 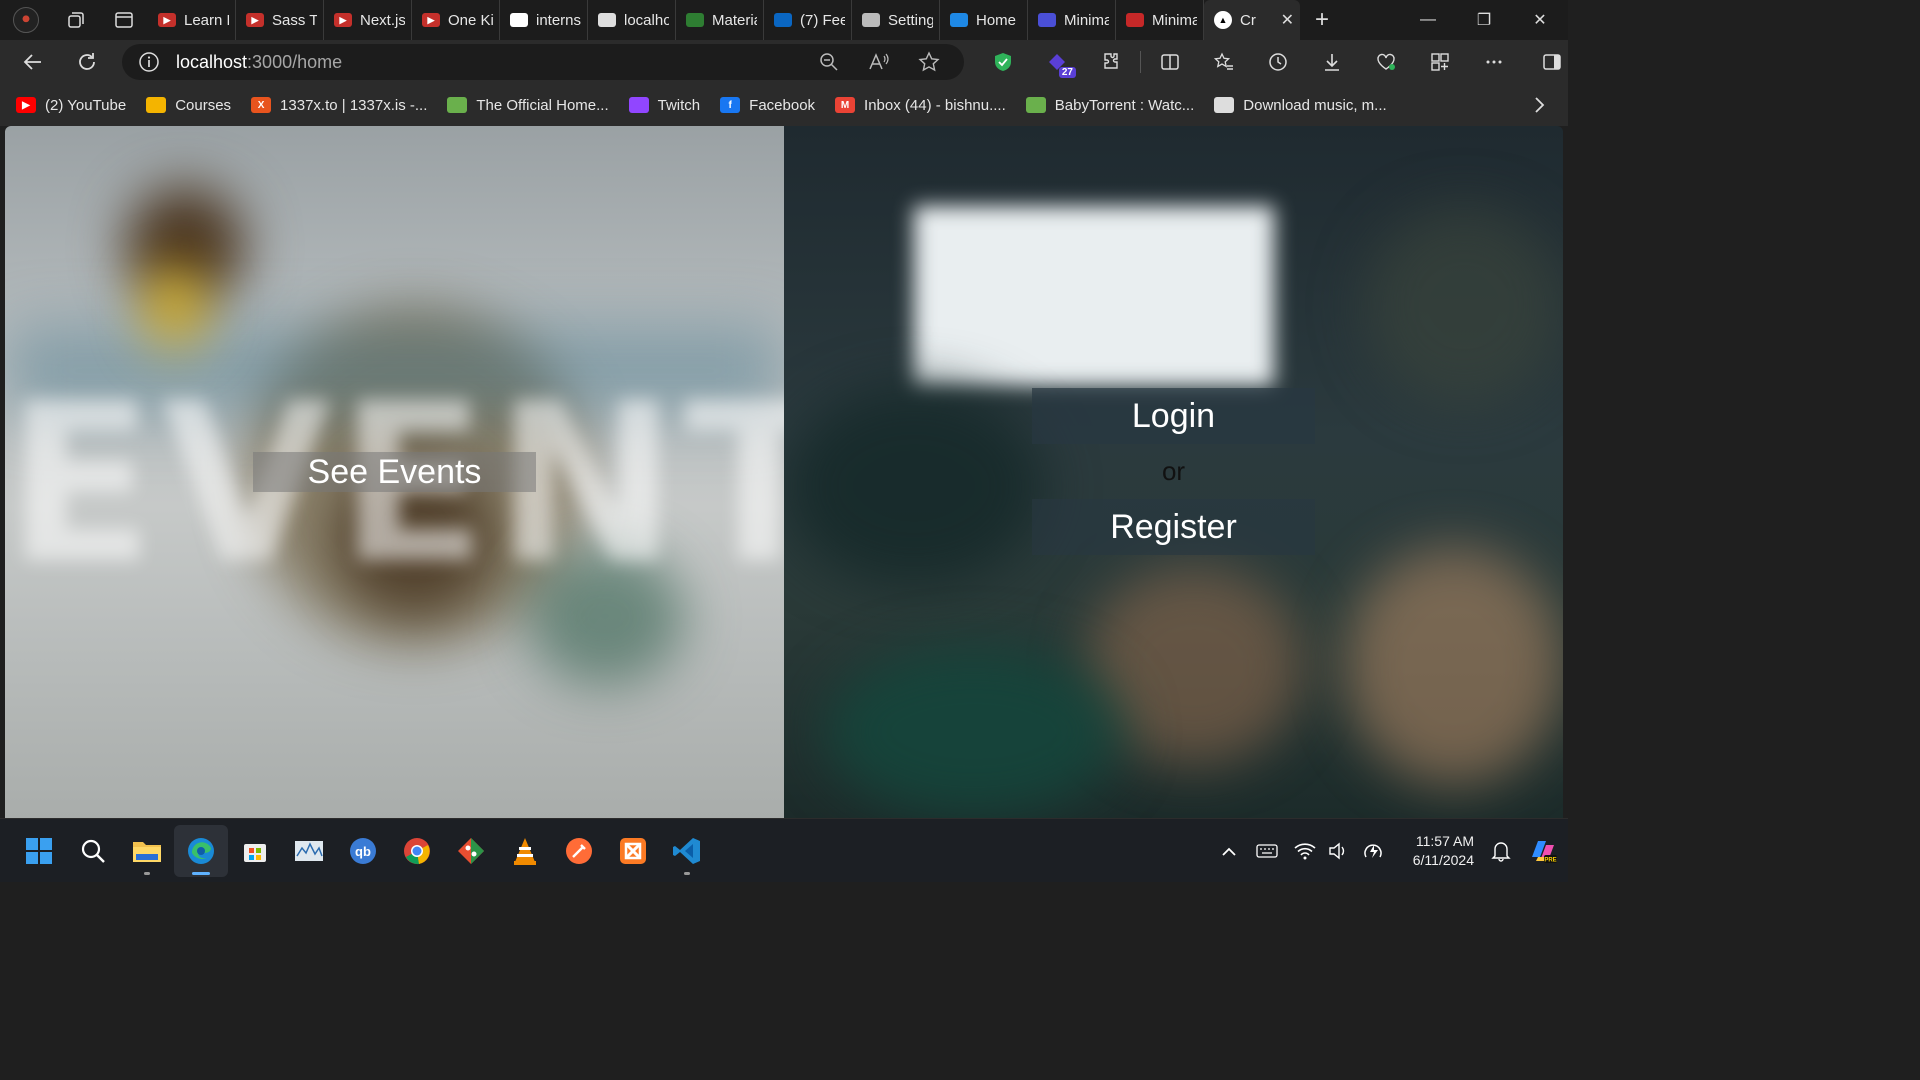 I want to click on vscode-app, so click(x=687, y=851).